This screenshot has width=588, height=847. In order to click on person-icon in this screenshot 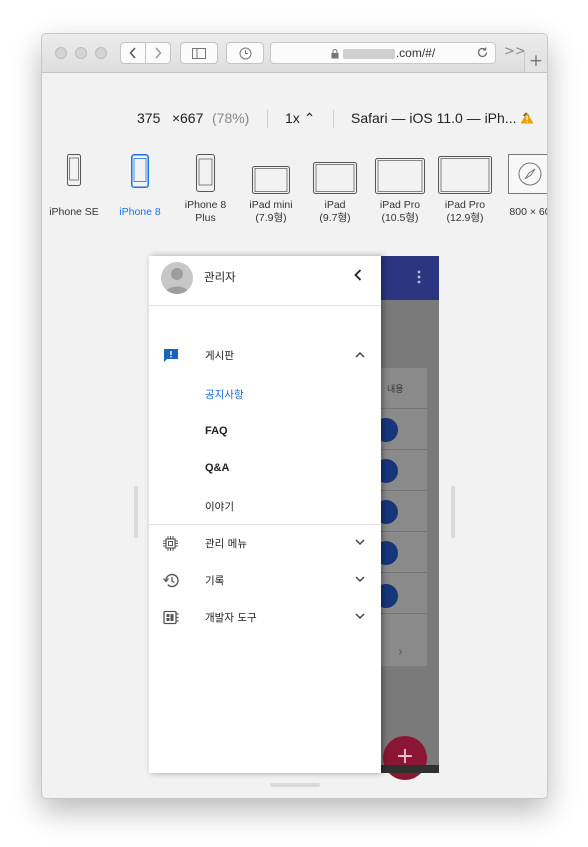, I will do `click(177, 281)`.